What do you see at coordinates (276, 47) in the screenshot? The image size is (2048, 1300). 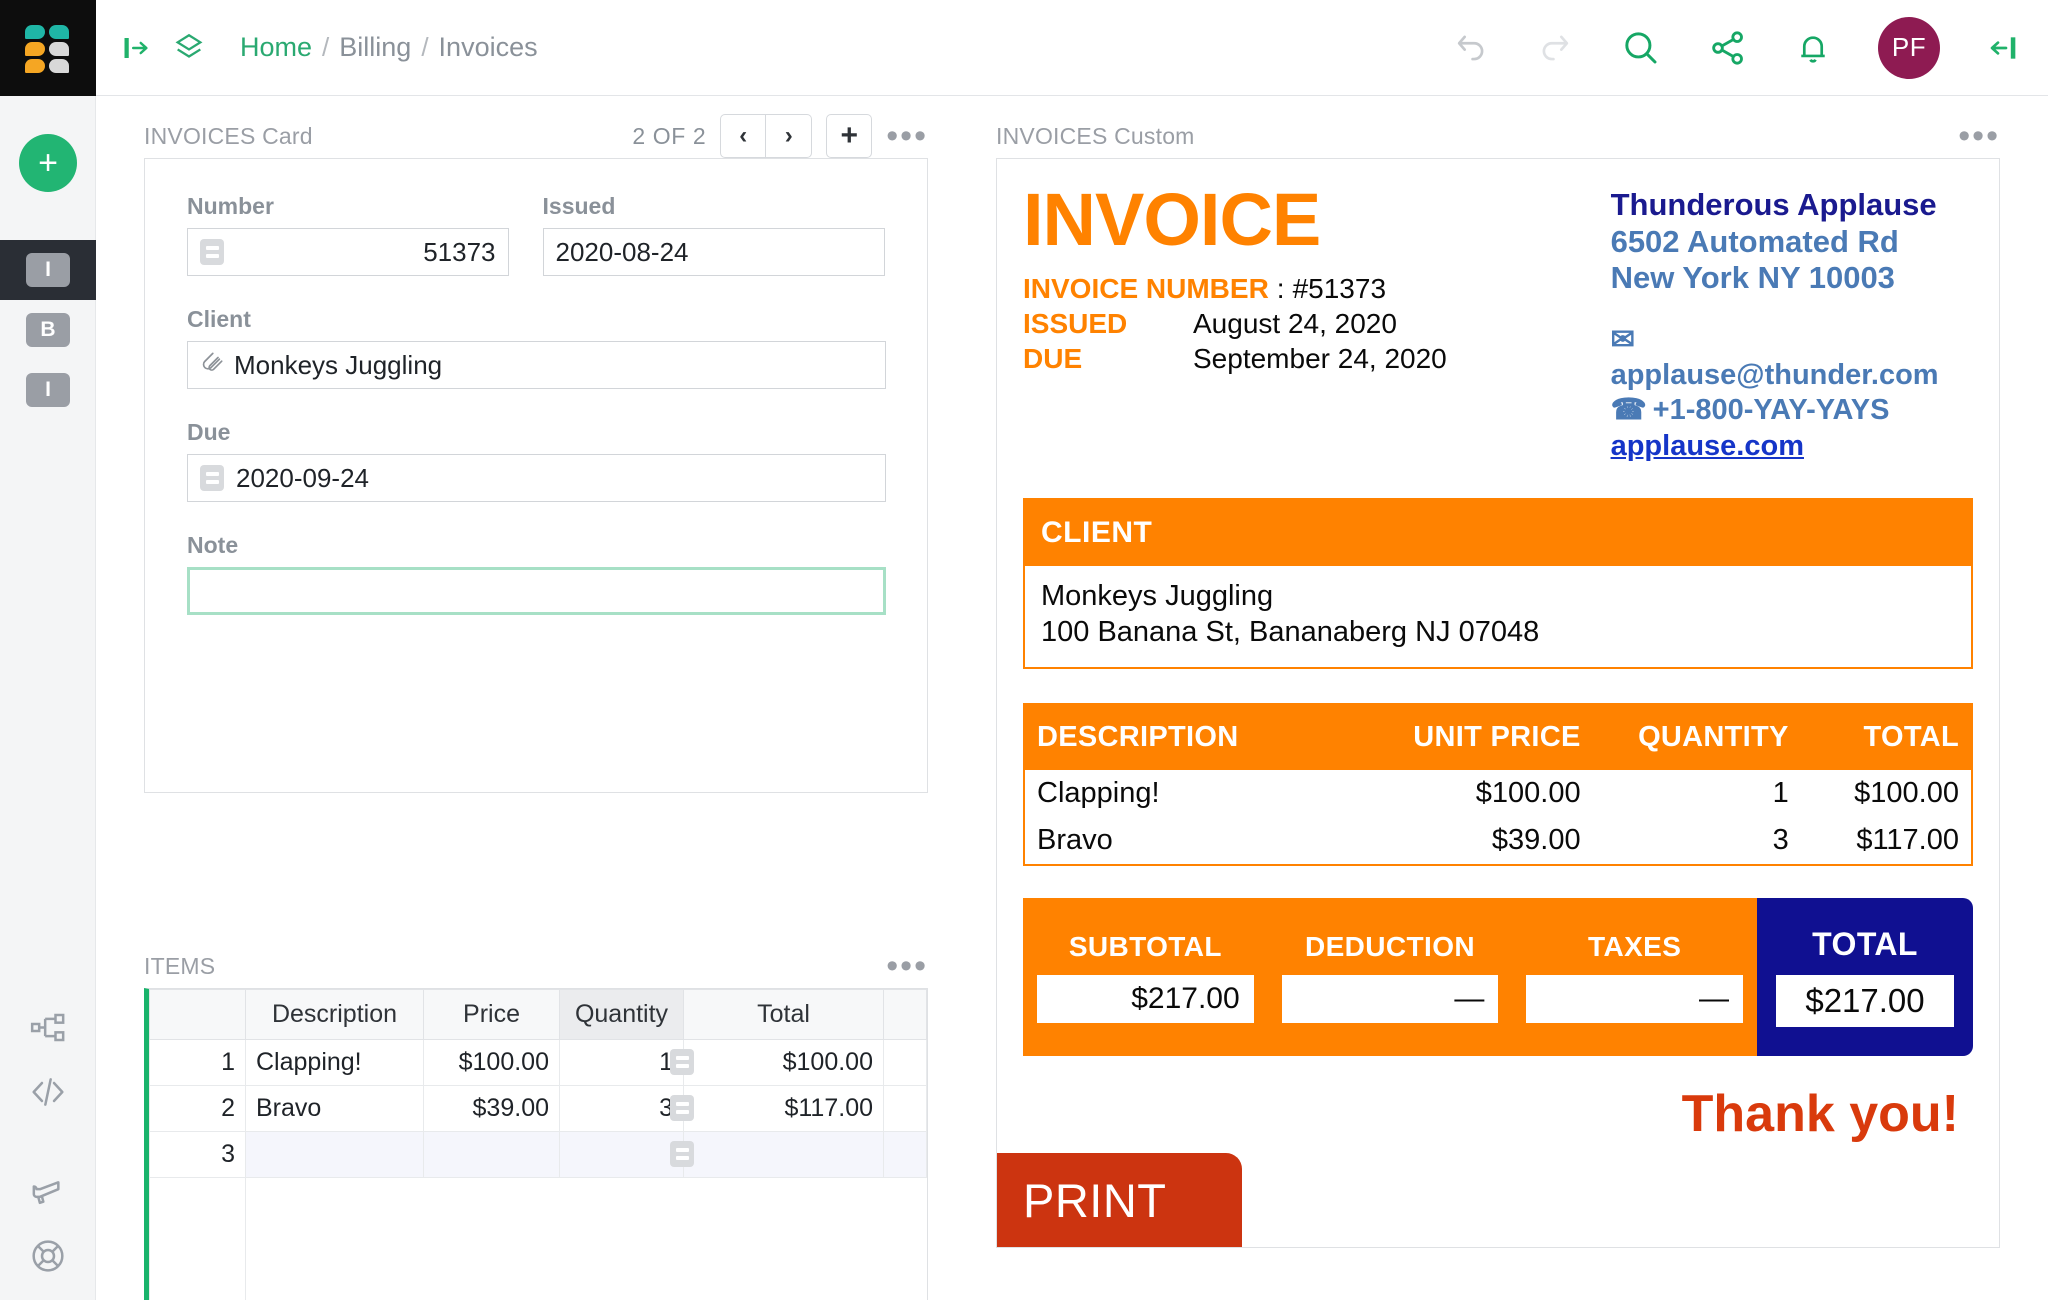 I see `breadcrumb-home: Home` at bounding box center [276, 47].